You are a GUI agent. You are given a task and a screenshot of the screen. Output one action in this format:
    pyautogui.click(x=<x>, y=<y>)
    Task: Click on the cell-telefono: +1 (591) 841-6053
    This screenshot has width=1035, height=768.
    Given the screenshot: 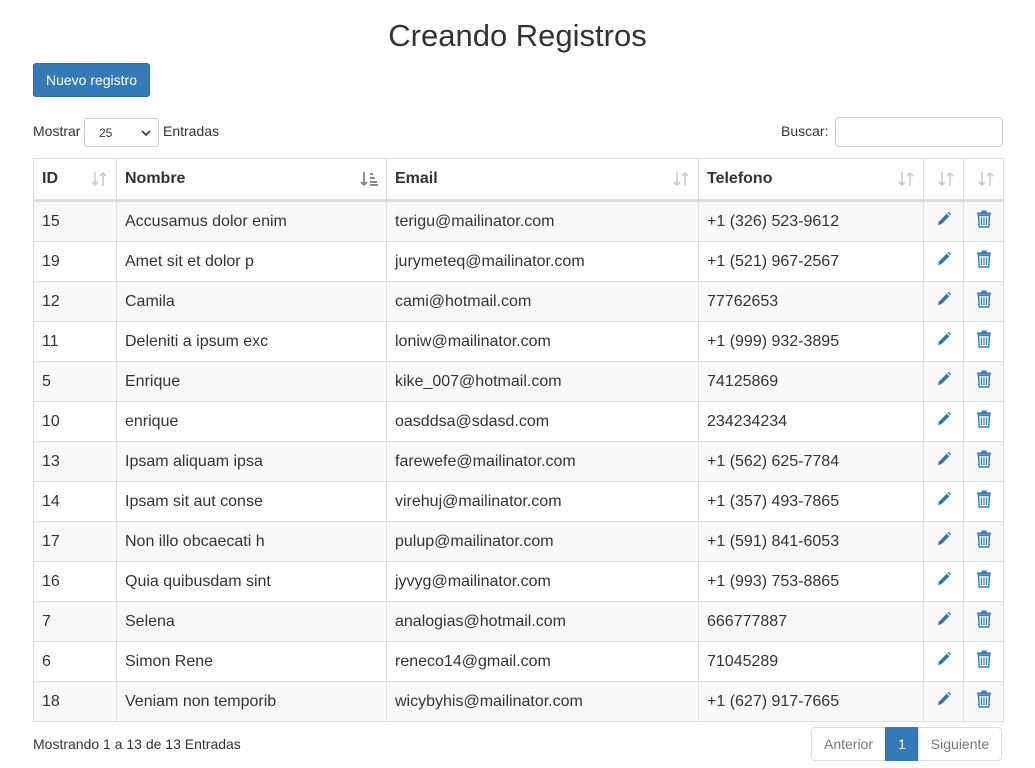 What is the action you would take?
    pyautogui.click(x=811, y=541)
    